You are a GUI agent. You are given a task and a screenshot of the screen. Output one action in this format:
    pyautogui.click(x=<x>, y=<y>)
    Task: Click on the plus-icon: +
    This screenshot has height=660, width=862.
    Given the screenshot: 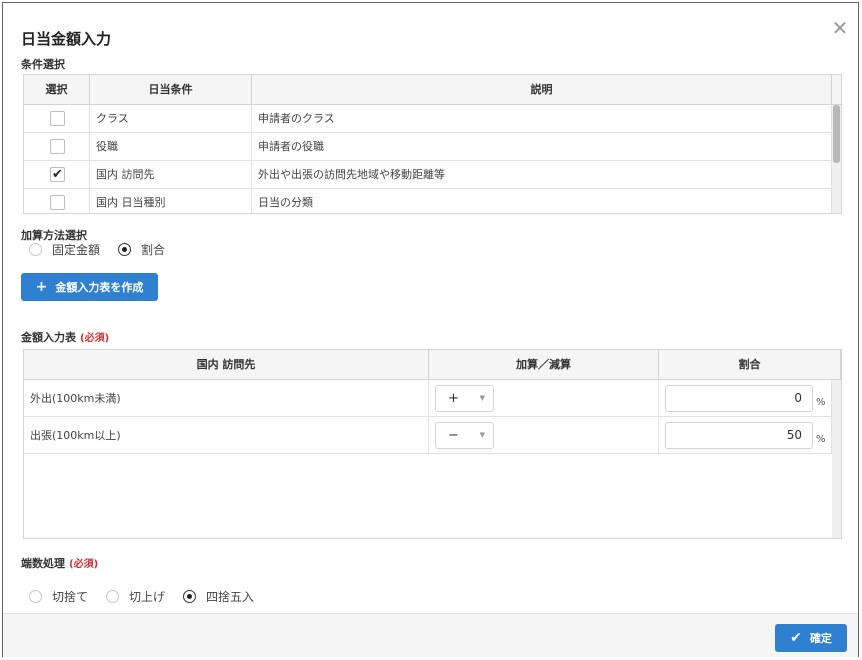 What is the action you would take?
    pyautogui.click(x=41, y=287)
    